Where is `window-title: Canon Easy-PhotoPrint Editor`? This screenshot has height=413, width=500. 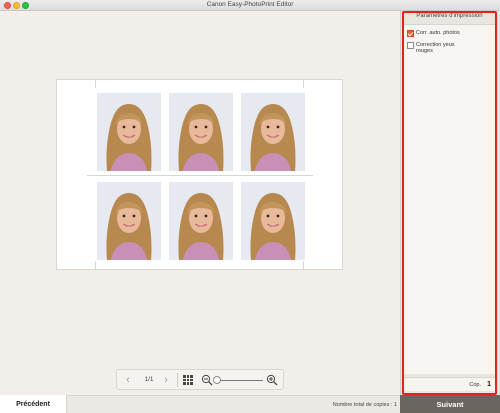
window-title: Canon Easy-PhotoPrint Editor is located at coordinates (250, 4).